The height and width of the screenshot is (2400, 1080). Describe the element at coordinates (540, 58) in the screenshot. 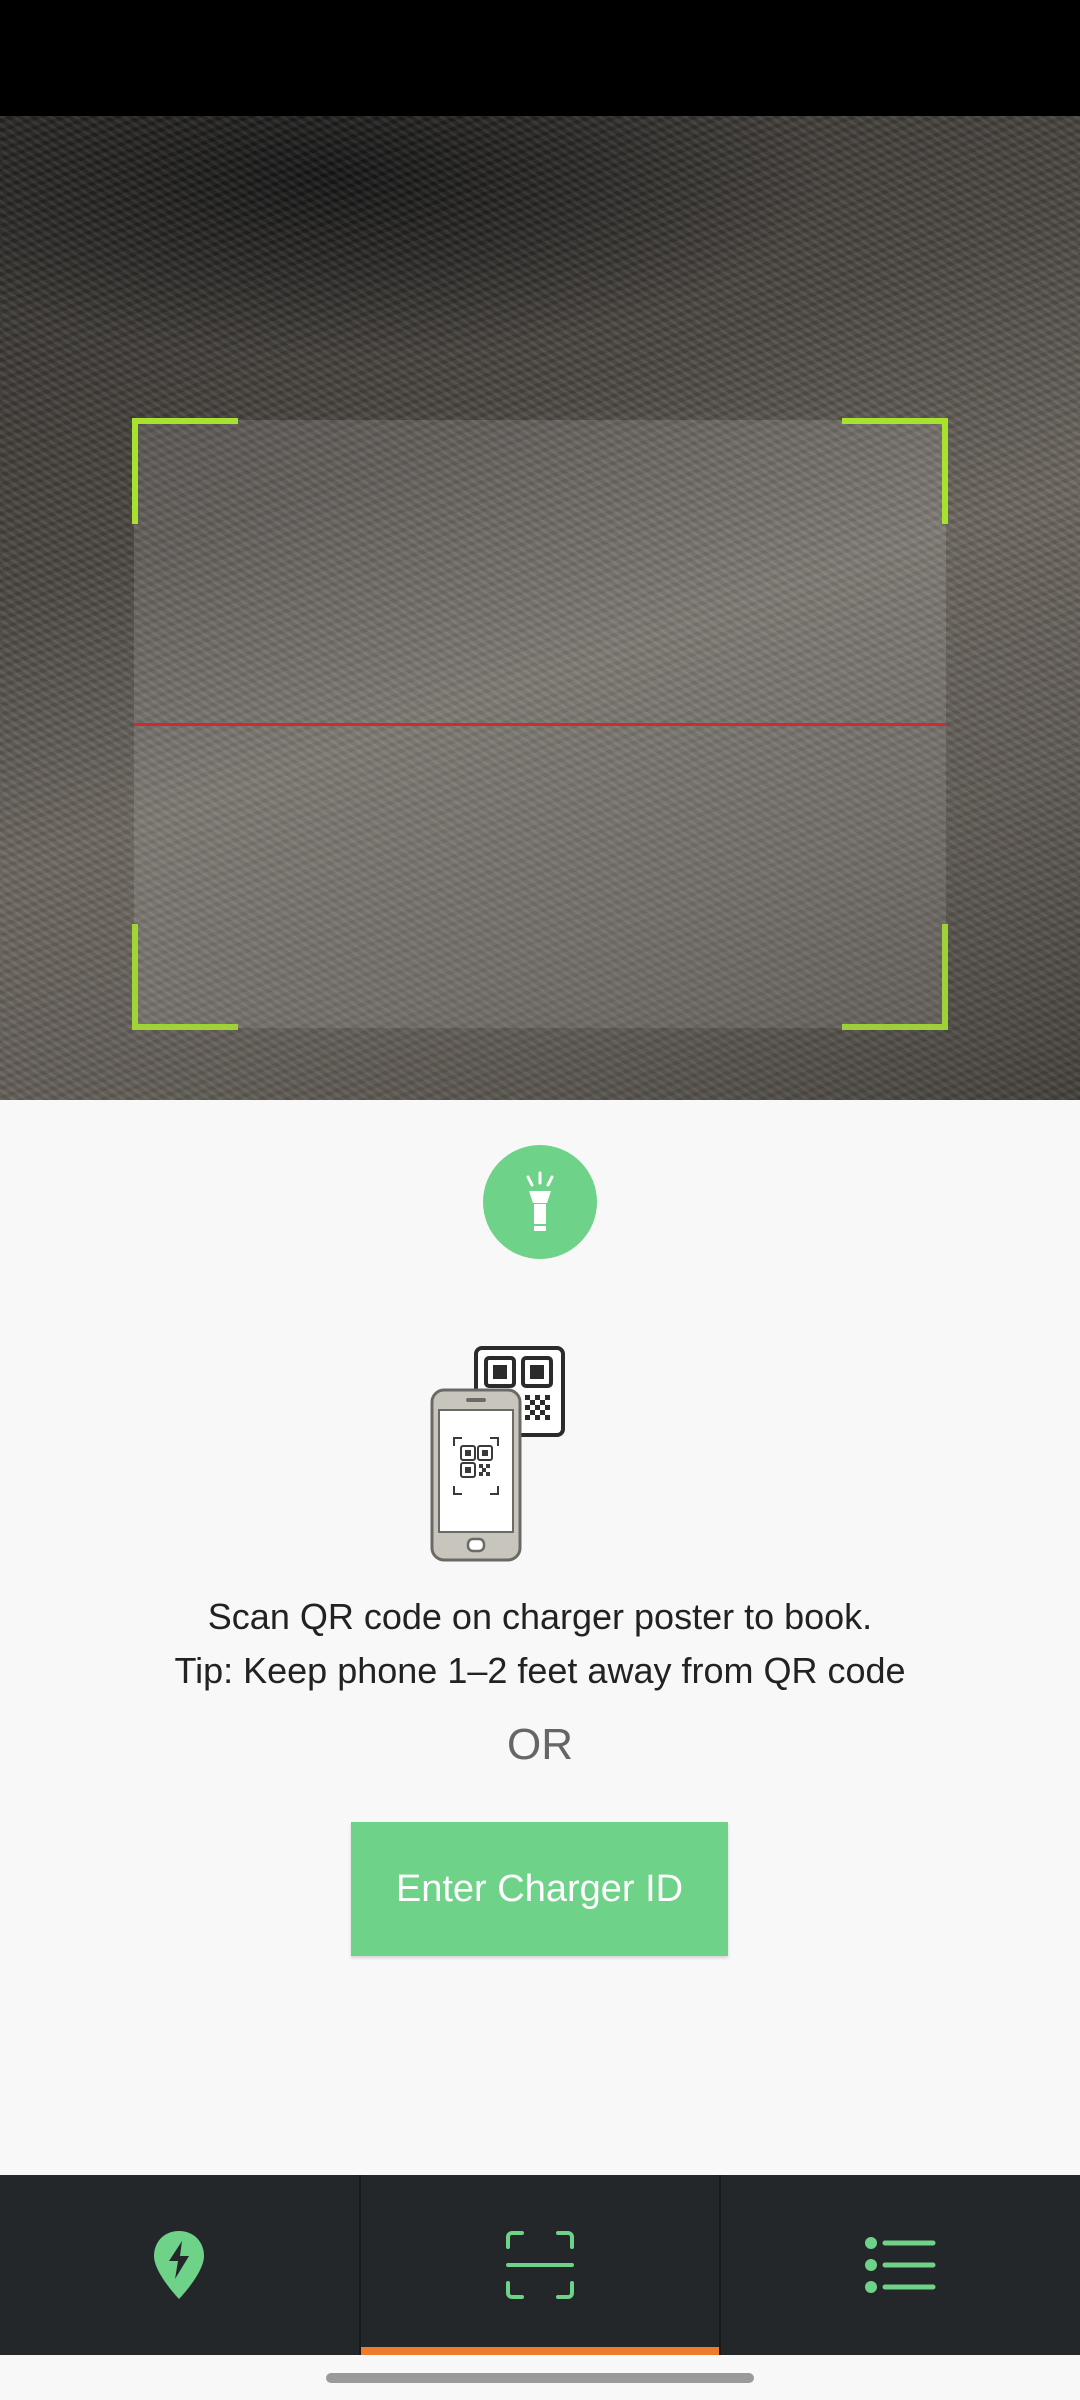

I see `status-bar` at that location.